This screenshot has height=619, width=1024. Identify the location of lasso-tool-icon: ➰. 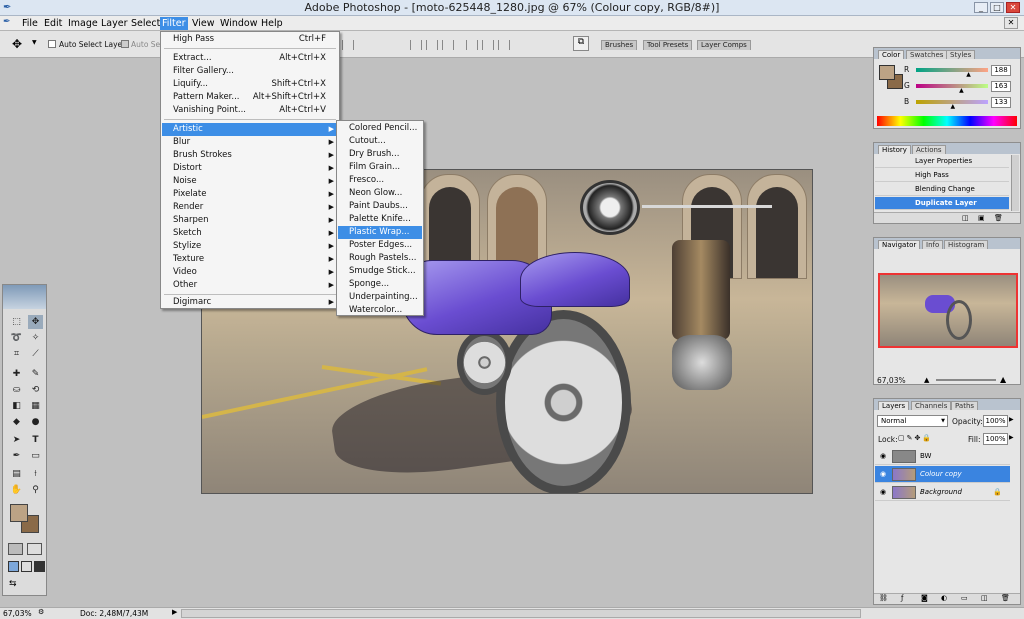
(16, 338).